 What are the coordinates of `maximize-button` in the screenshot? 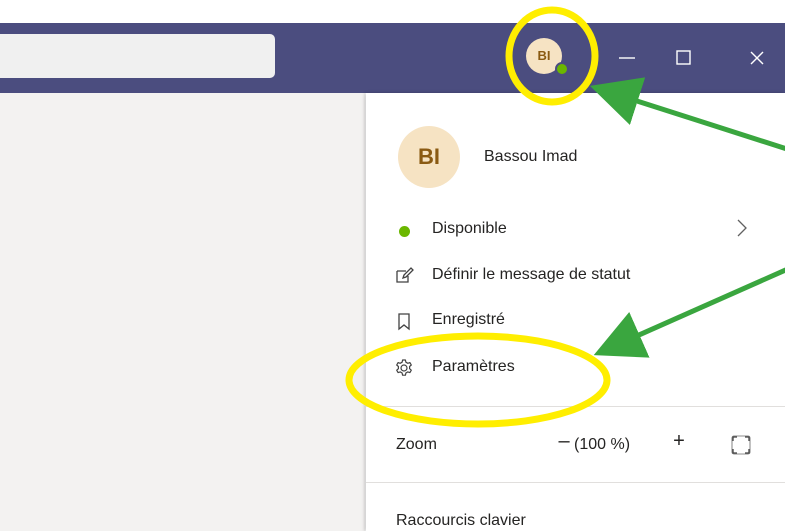 It's located at (683, 58).